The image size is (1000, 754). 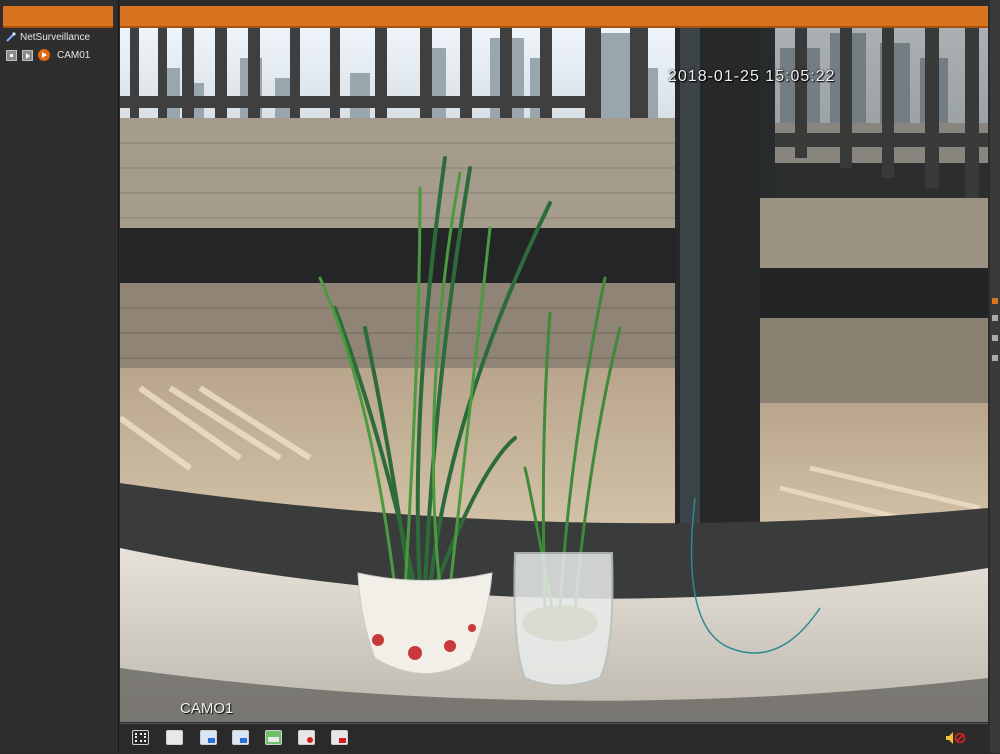 What do you see at coordinates (174, 737) in the screenshot?
I see `single-view-icon` at bounding box center [174, 737].